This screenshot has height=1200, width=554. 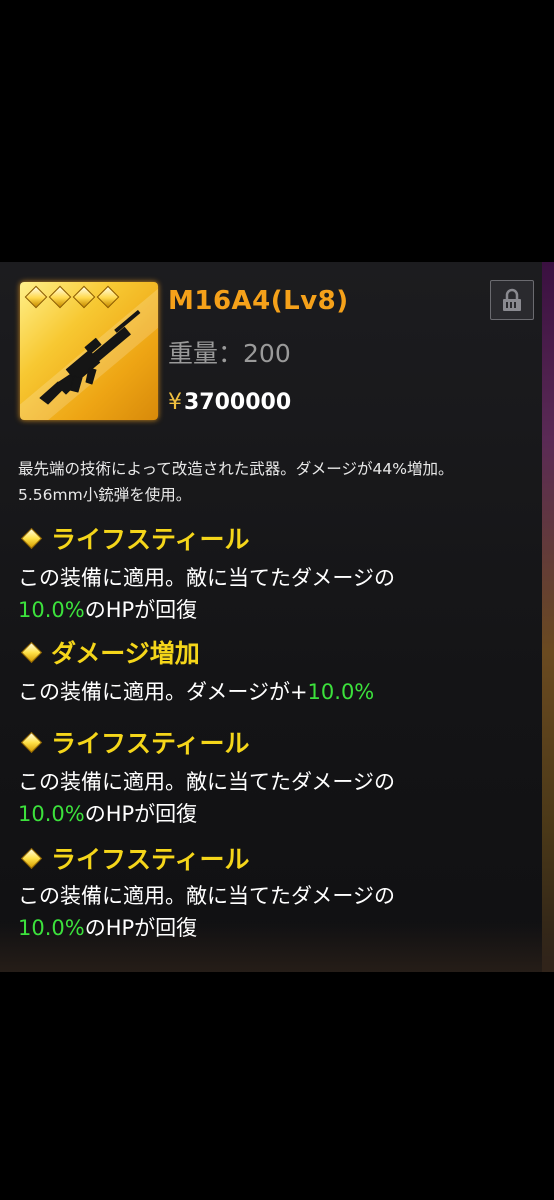 What do you see at coordinates (175, 402) in the screenshot?
I see `currency-icon: ¥` at bounding box center [175, 402].